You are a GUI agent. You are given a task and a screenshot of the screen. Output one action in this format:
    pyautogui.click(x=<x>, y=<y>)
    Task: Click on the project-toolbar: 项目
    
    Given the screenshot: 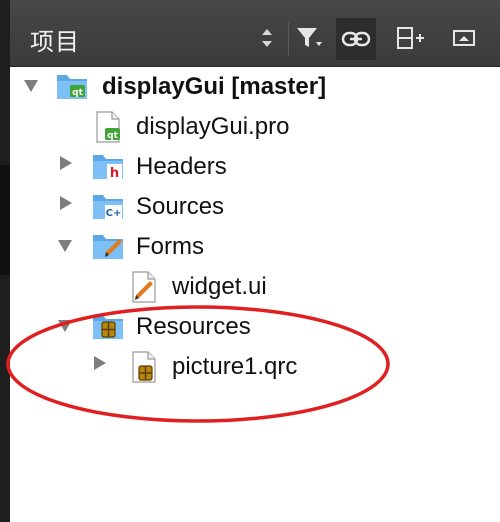 What is the action you would take?
    pyautogui.click(x=255, y=33)
    